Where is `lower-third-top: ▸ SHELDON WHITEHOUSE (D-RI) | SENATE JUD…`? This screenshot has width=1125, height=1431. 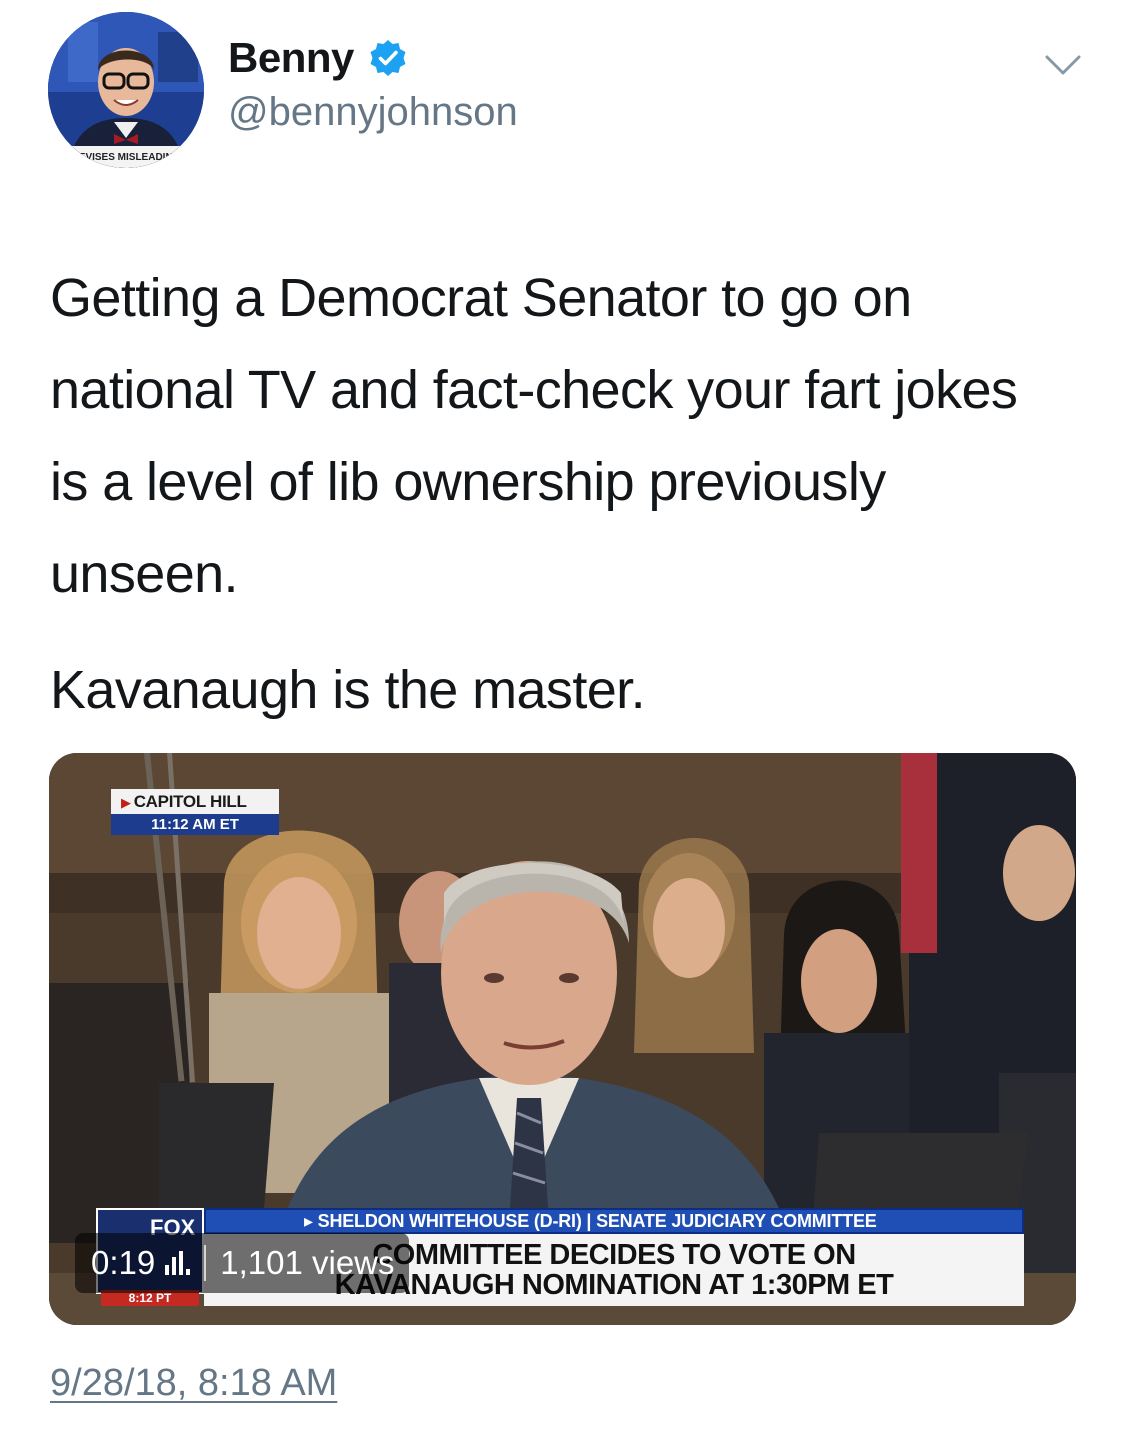
lower-third-top: ▸ SHELDON WHITEHOUSE (D-RI) | SENATE JUD… is located at coordinates (614, 1221).